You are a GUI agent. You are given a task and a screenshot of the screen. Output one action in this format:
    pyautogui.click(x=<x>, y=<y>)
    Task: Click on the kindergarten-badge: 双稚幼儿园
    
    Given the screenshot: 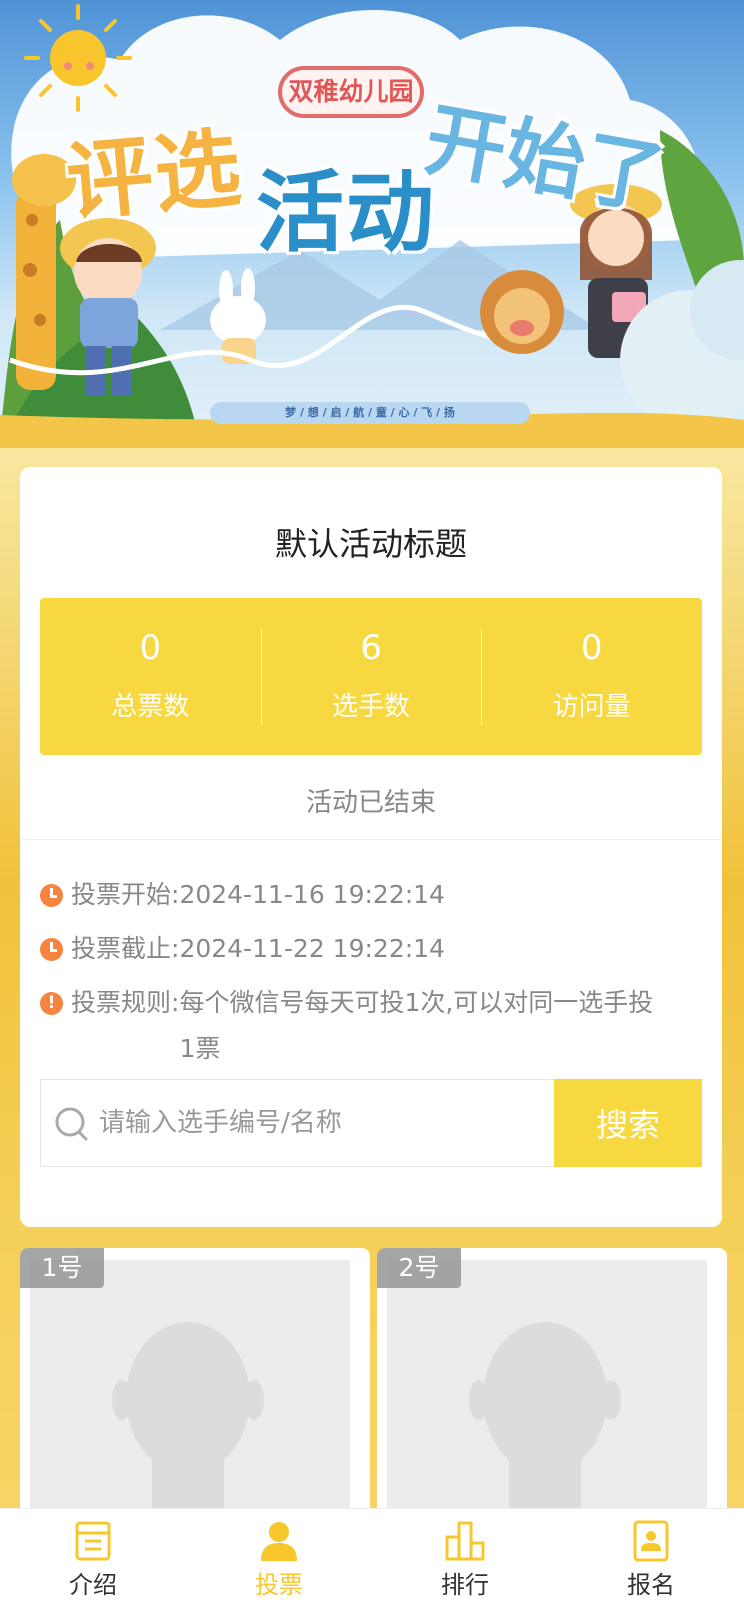 What is the action you would take?
    pyautogui.click(x=351, y=92)
    